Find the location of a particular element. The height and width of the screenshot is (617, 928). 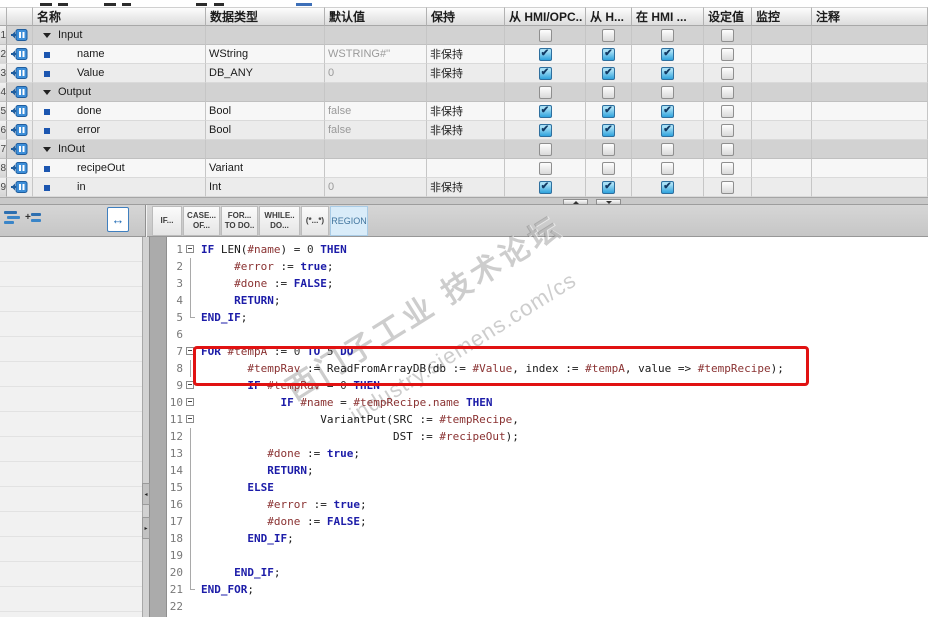

table-row: 2 name WString WSTRING#'' 非保持 is located at coordinates (464, 54).